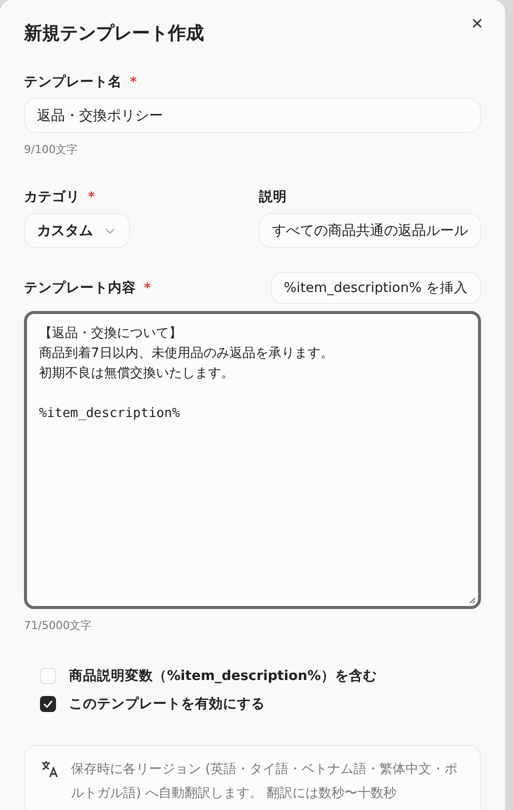 This screenshot has width=513, height=810. What do you see at coordinates (273, 197) in the screenshot?
I see `field-label: 説明` at bounding box center [273, 197].